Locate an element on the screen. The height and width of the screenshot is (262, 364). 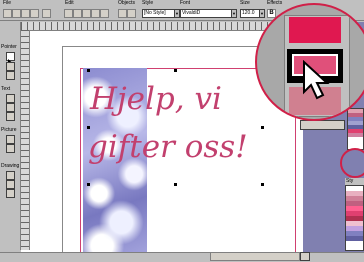
zoom-tool-icon is located at coordinates (10, 75).